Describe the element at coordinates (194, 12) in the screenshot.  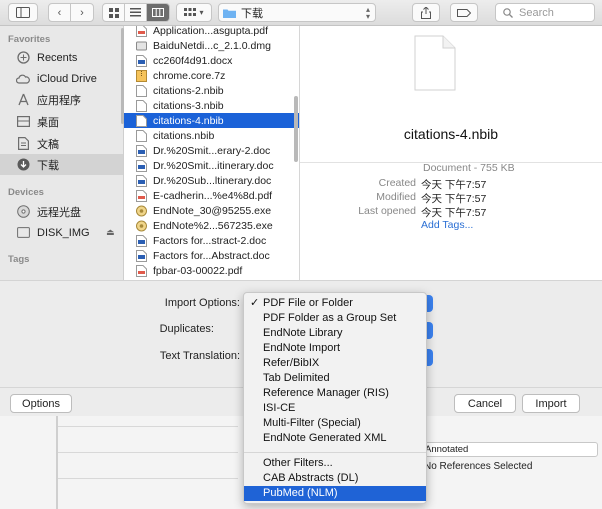
I see `arrange-button: ▾` at that location.